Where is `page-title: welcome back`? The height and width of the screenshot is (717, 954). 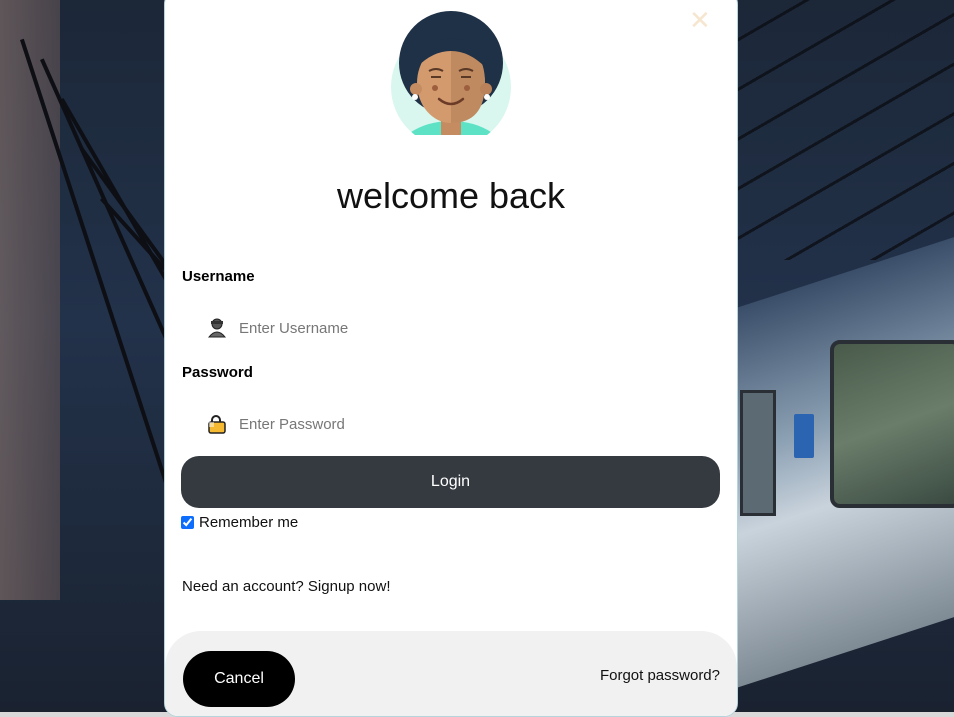
page-title: welcome back is located at coordinates (451, 195).